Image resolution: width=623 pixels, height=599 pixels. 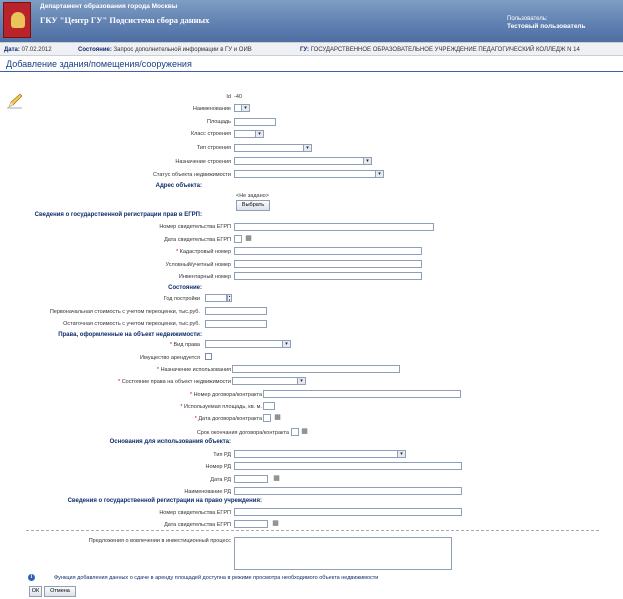 What do you see at coordinates (229, 298) in the screenshot?
I see `build-year-stepper: ▴ ▾` at bounding box center [229, 298].